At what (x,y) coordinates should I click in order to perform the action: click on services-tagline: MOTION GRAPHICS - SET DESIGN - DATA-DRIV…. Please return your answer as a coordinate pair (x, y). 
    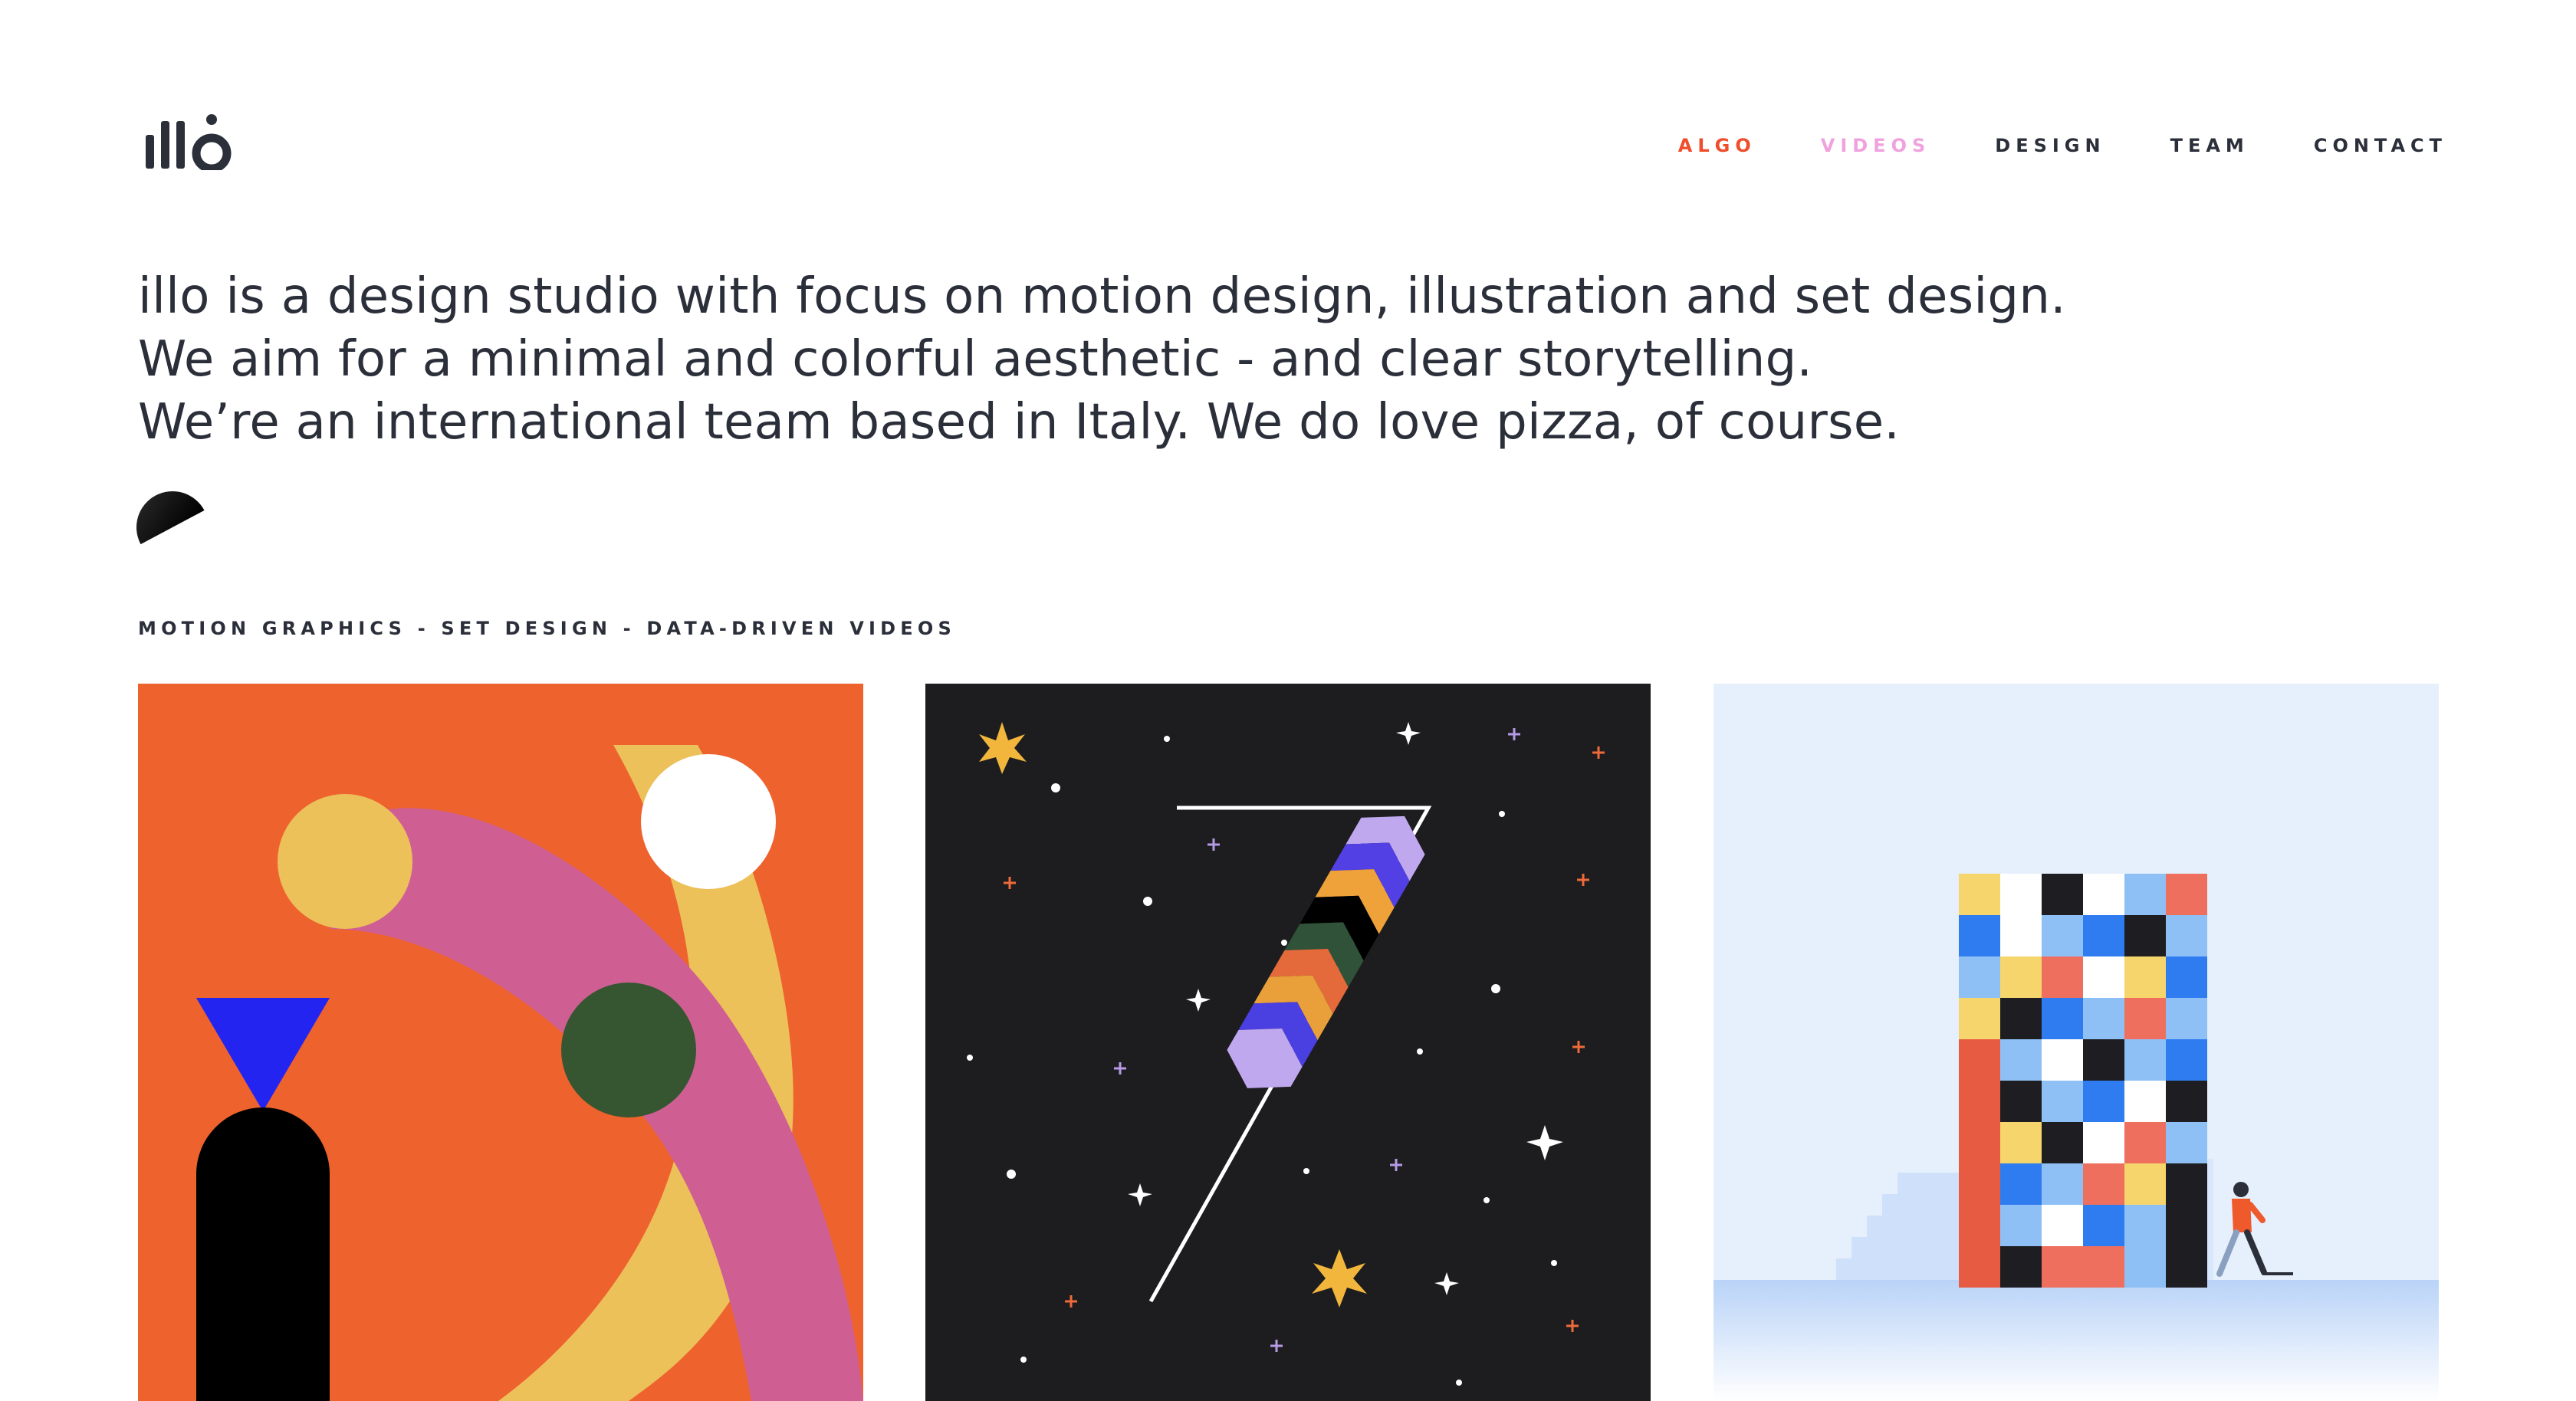
    Looking at the image, I should click on (547, 628).